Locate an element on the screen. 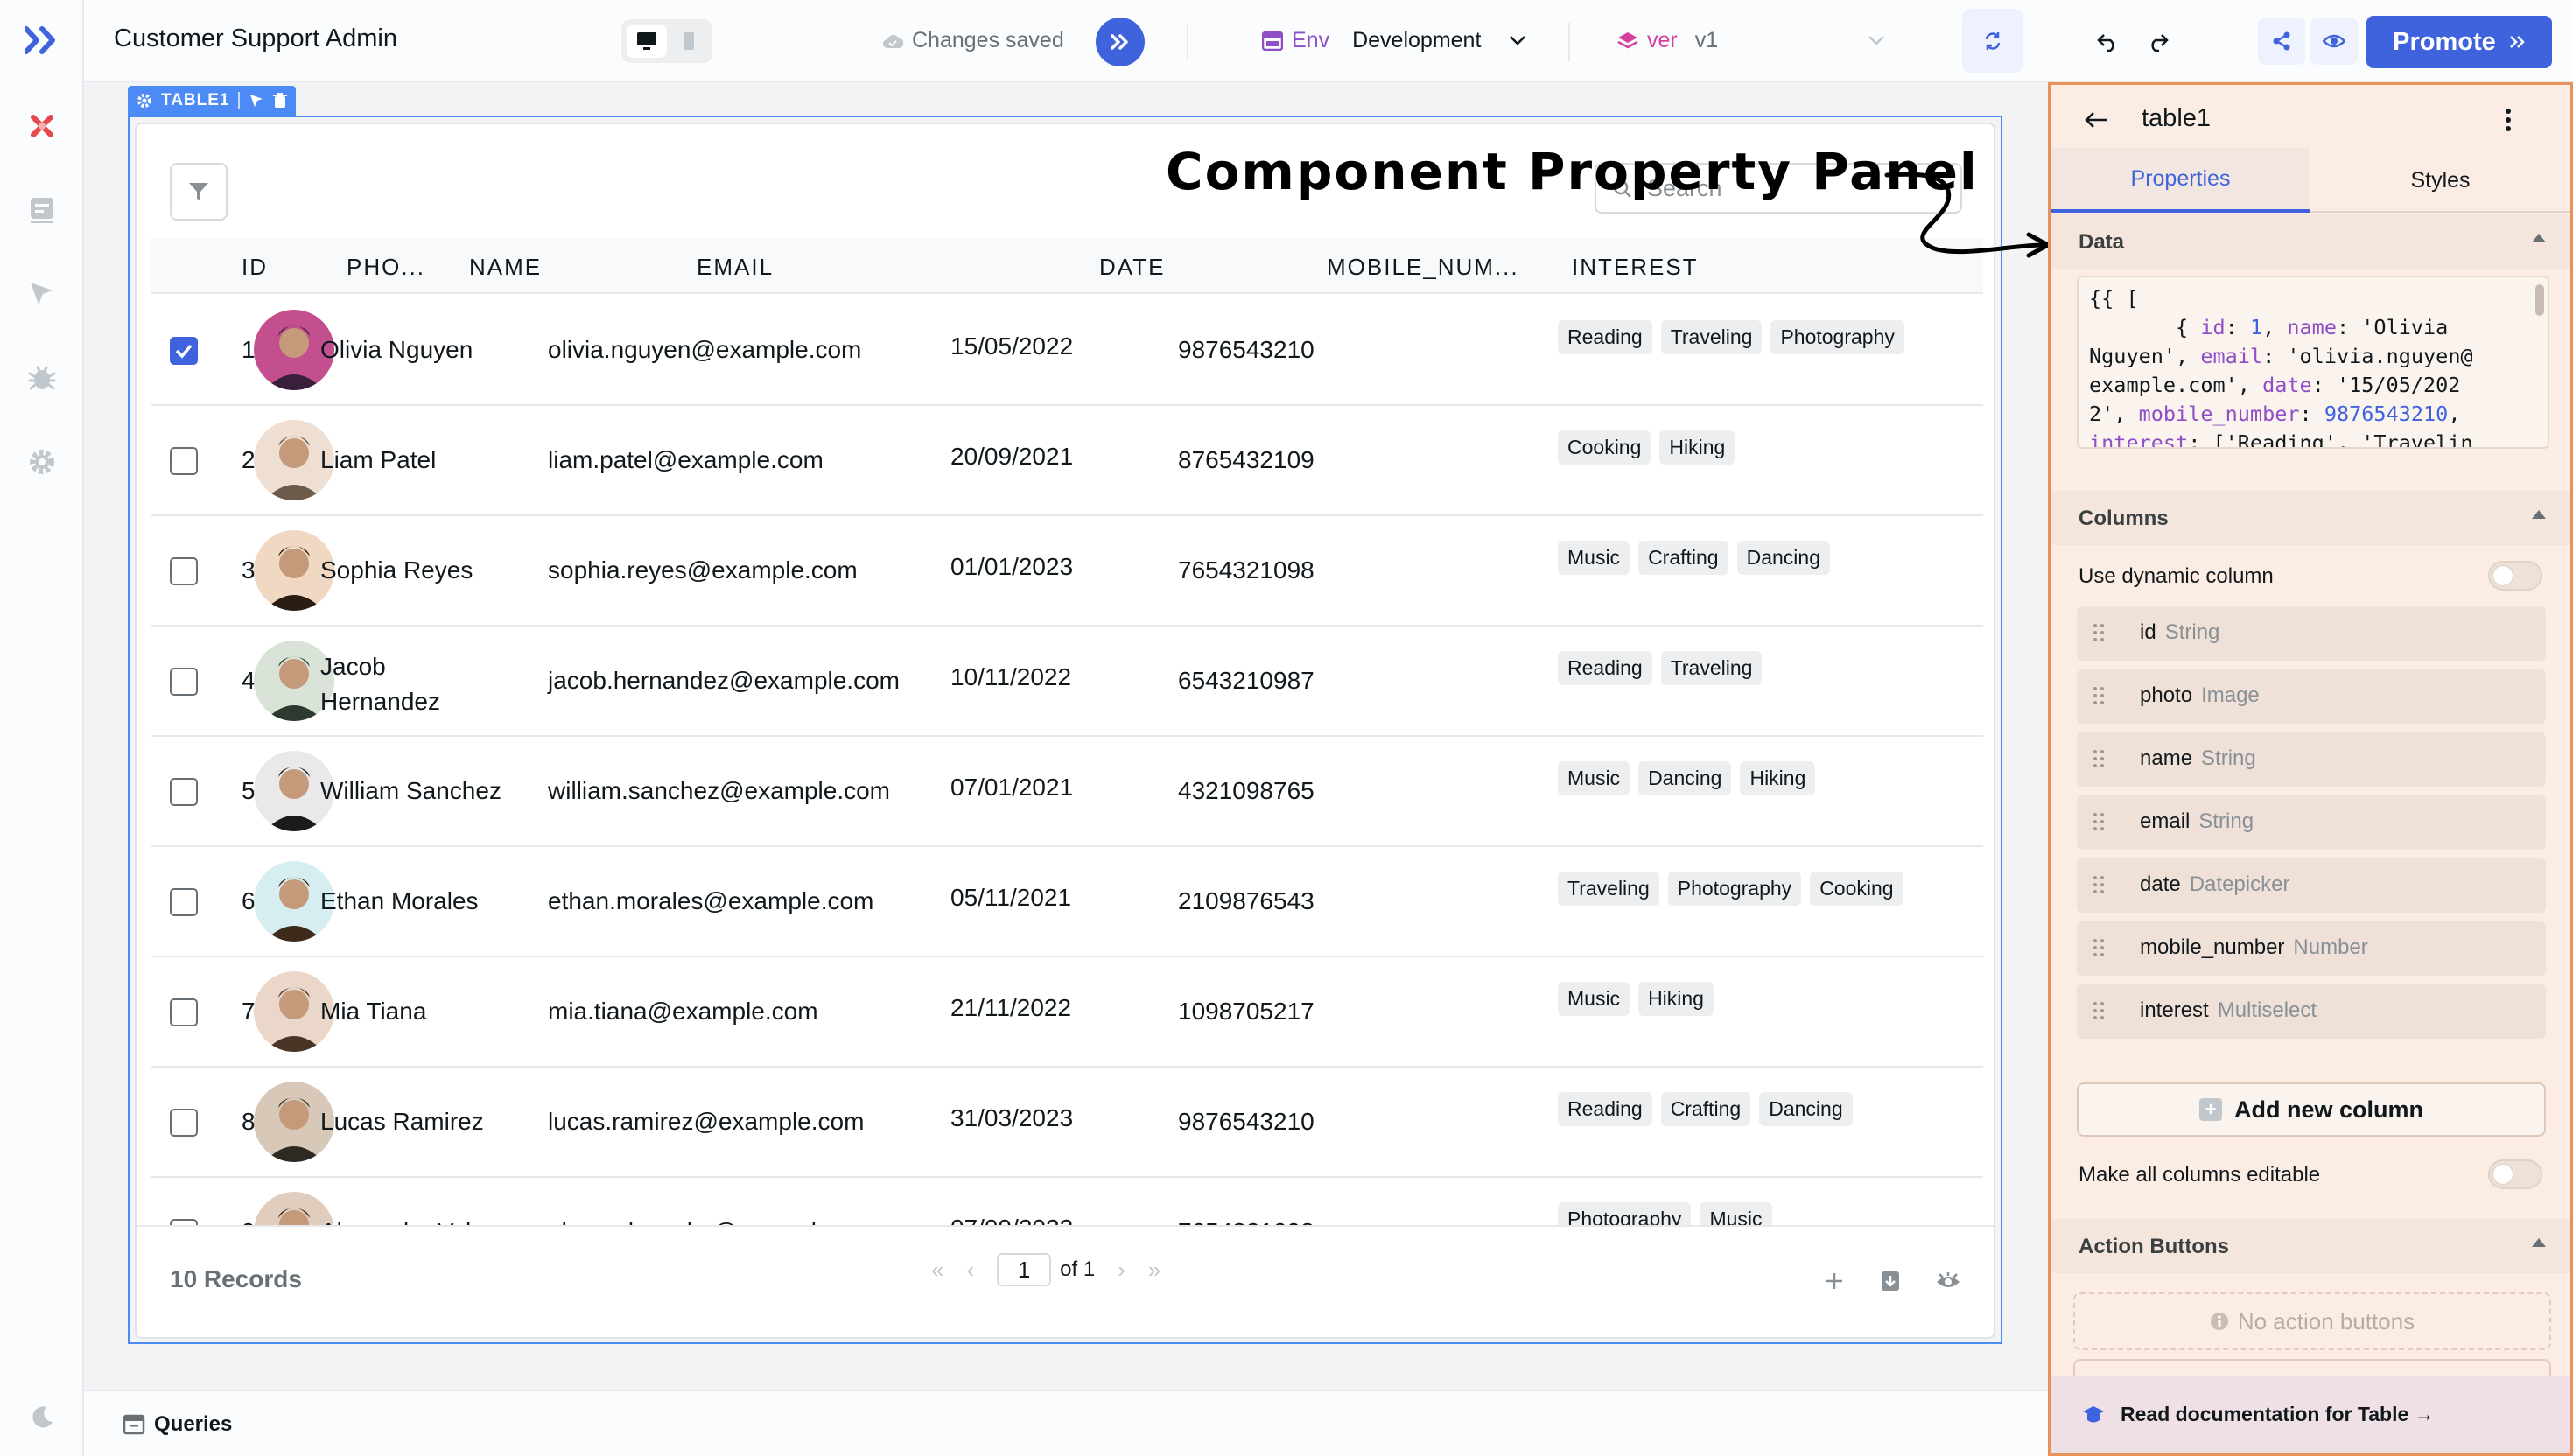  settings-icon is located at coordinates (42, 462).